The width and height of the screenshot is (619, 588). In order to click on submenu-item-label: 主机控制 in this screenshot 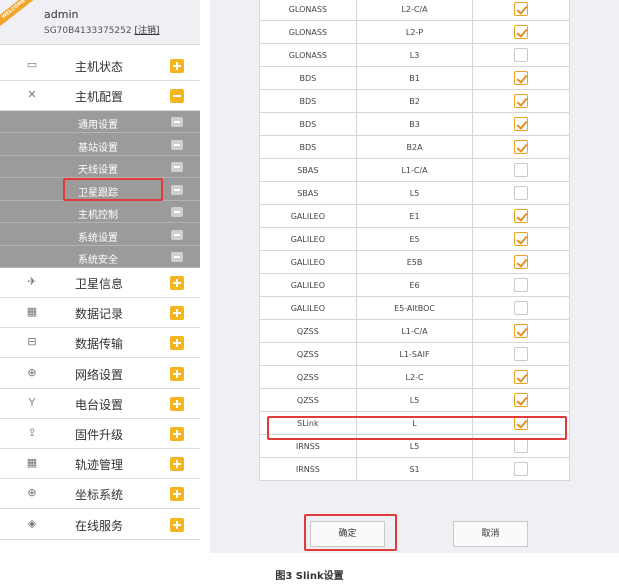, I will do `click(98, 215)`.